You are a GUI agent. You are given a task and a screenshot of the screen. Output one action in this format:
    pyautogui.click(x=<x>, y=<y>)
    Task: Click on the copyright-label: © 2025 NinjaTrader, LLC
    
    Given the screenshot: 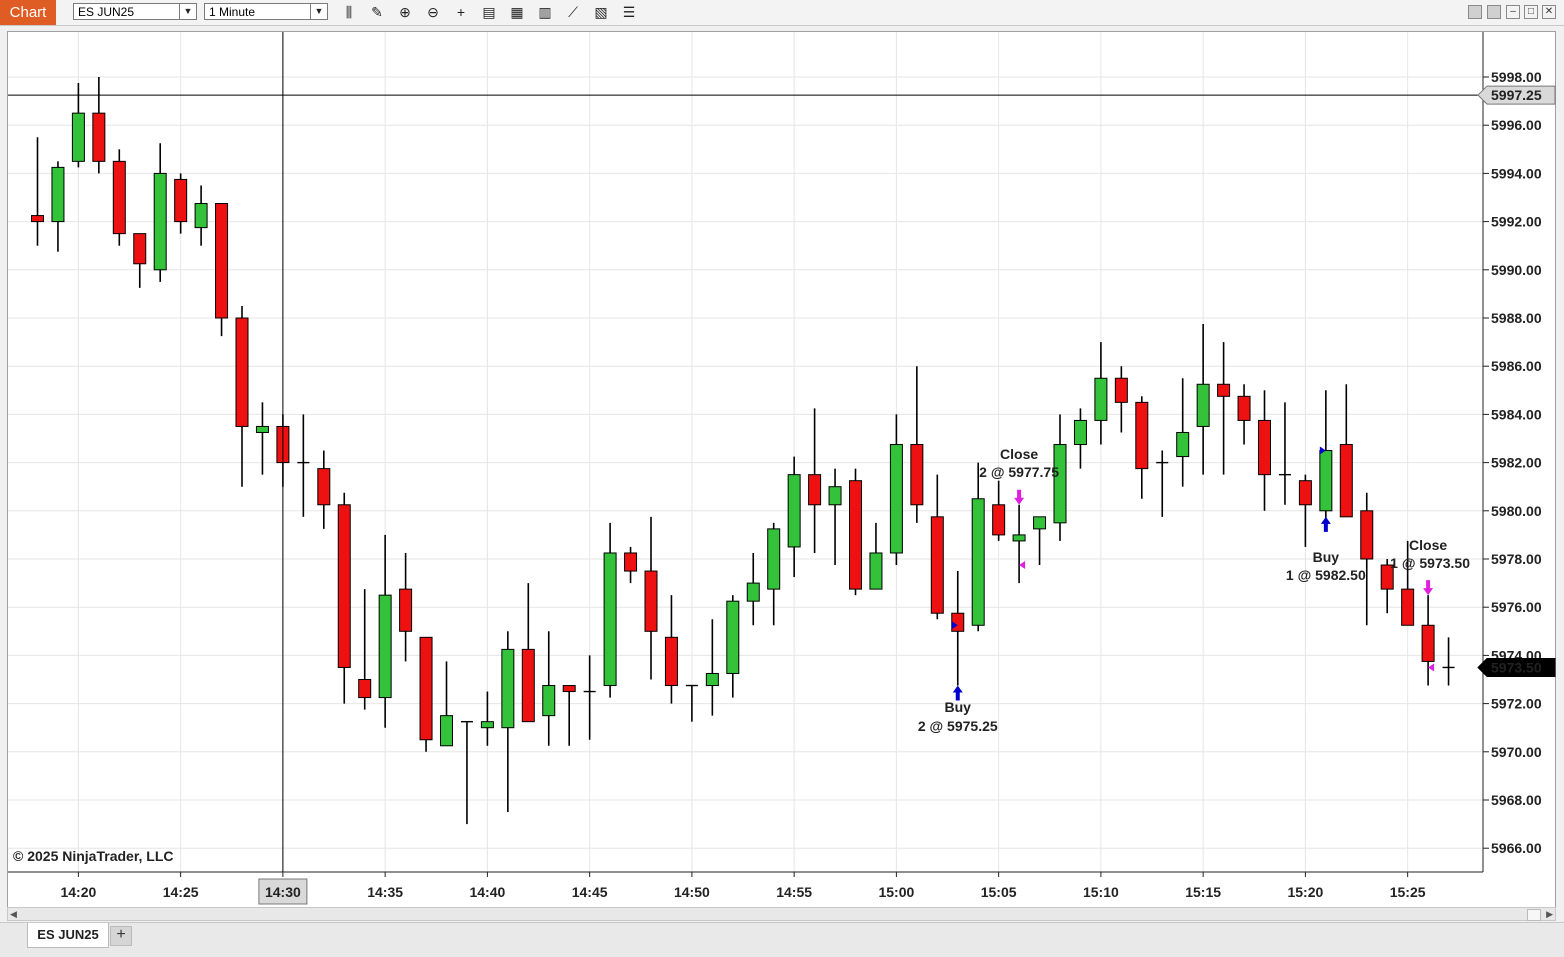 What is the action you would take?
    pyautogui.click(x=93, y=856)
    